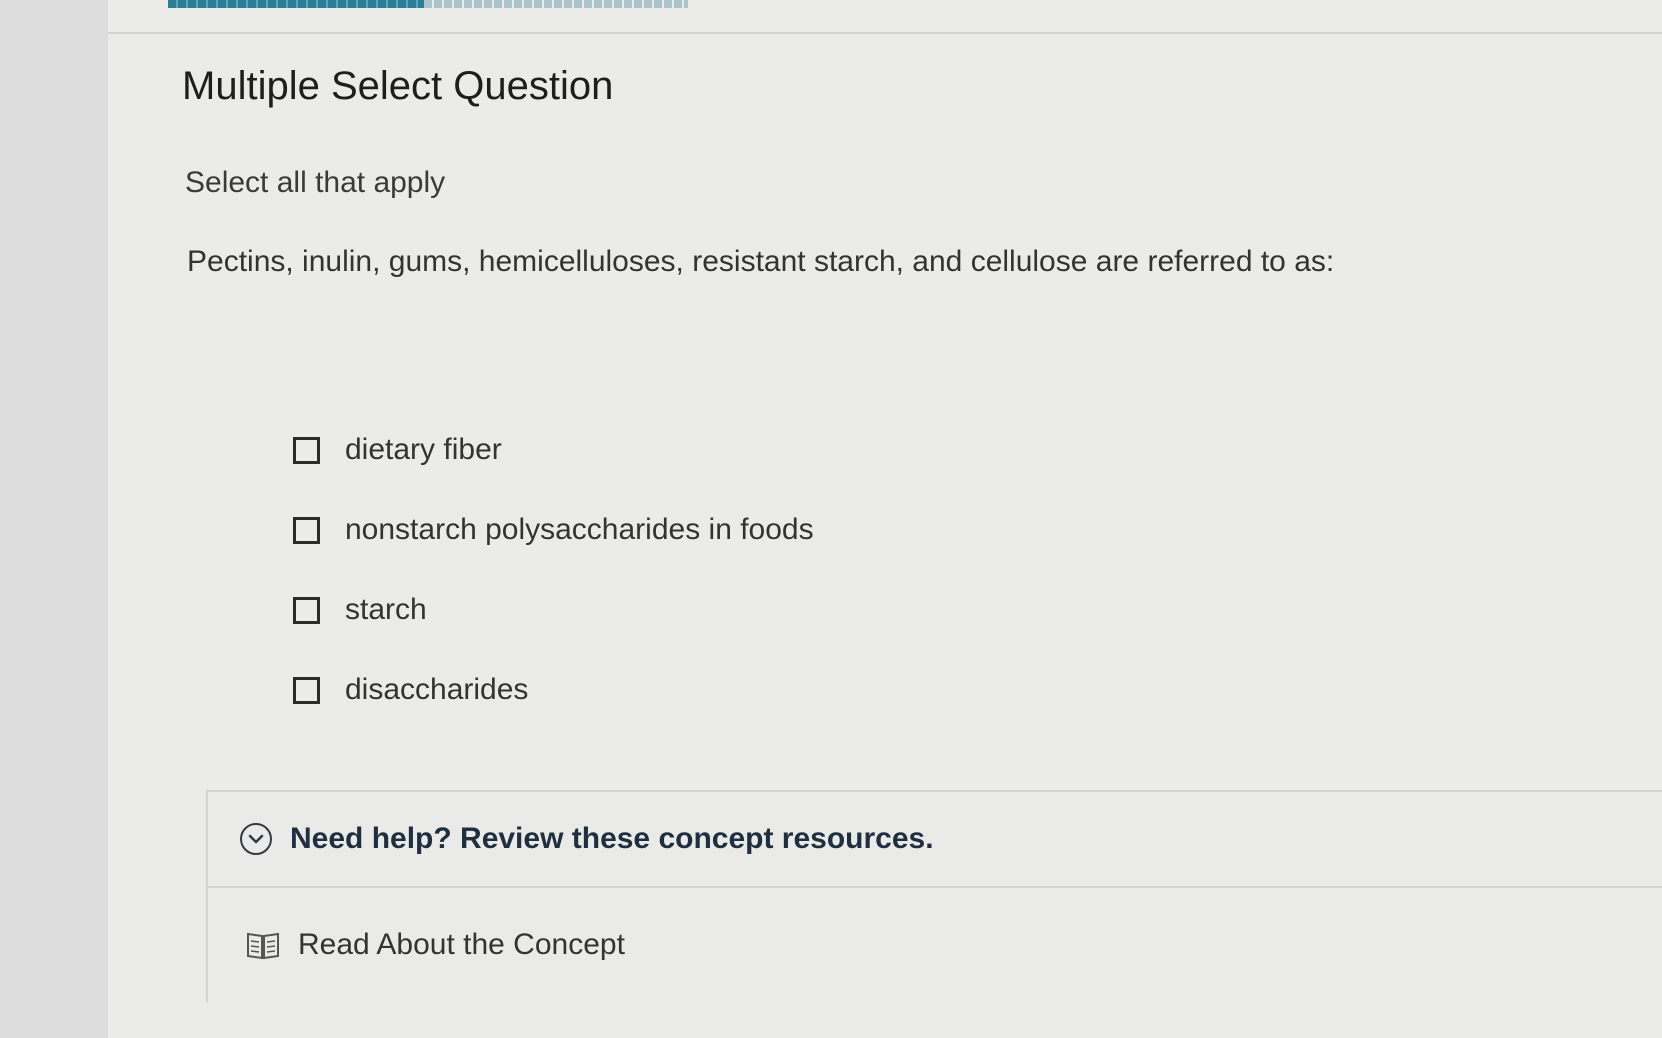 This screenshot has height=1038, width=1662. I want to click on answer-option-label: starch, so click(386, 609).